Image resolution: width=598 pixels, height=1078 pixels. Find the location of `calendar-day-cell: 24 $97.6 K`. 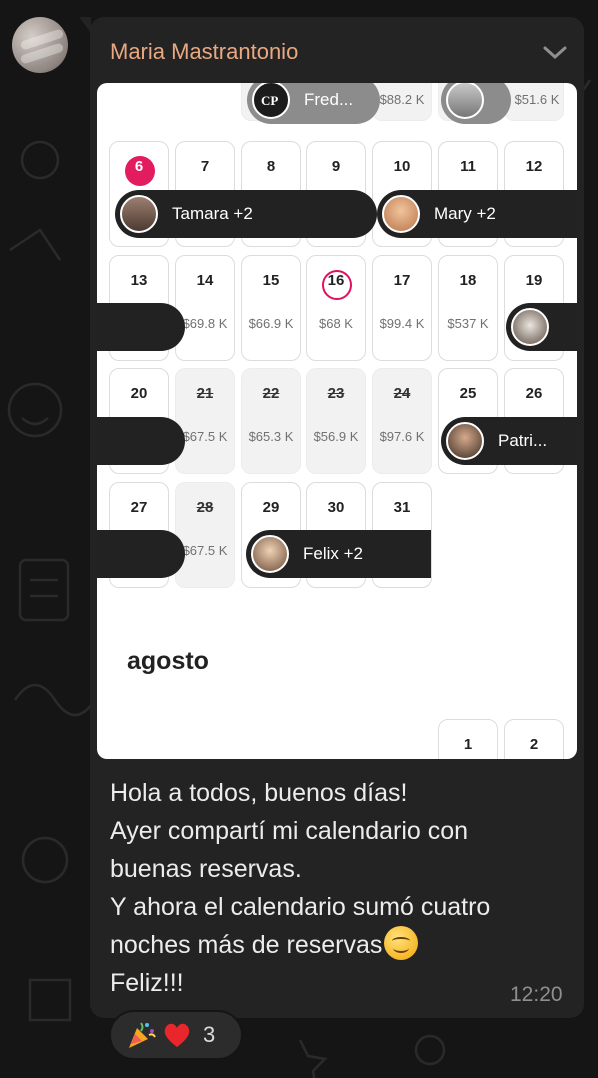

calendar-day-cell: 24 $97.6 K is located at coordinates (402, 421).